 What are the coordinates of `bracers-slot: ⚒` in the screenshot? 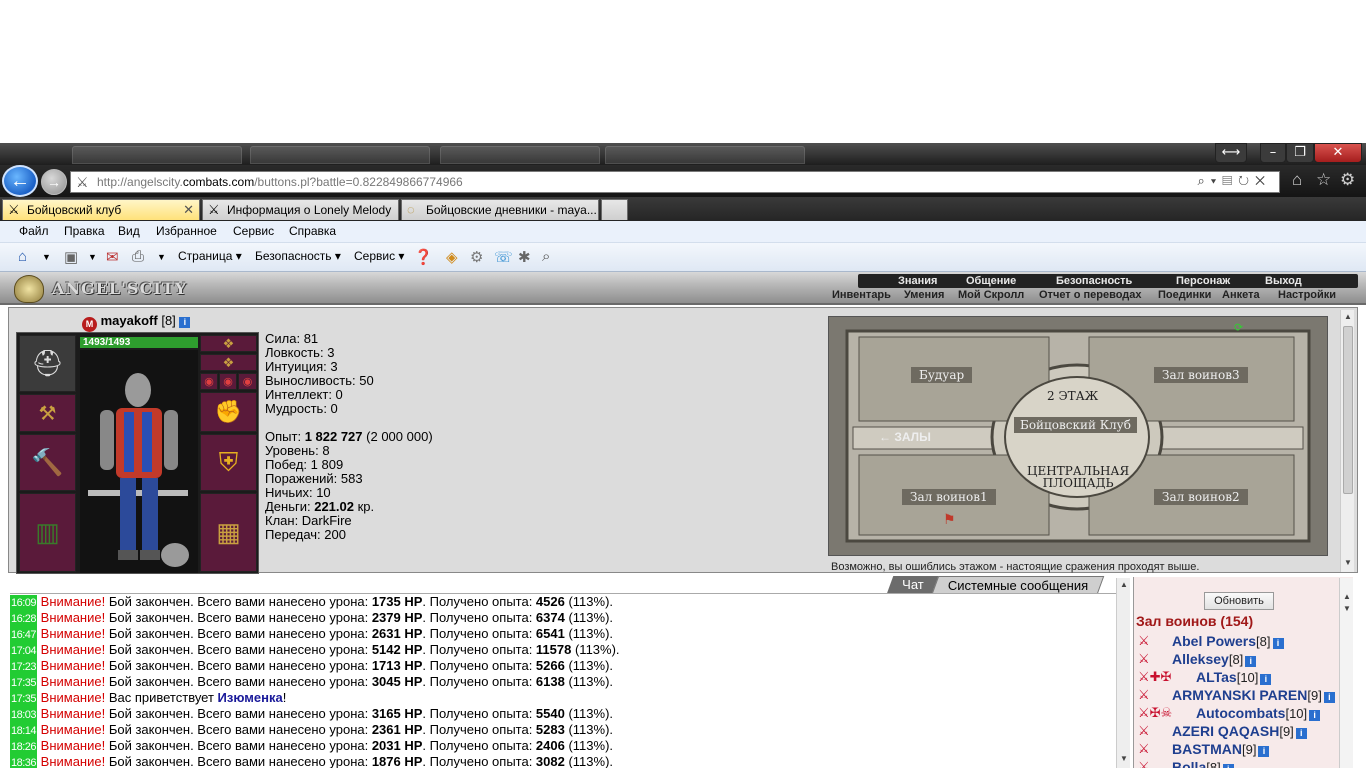 It's located at (47, 413).